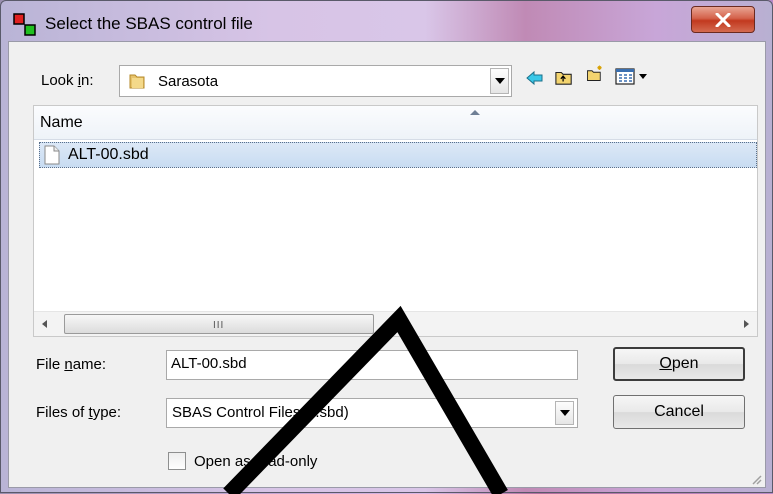  I want to click on up-folder-icon, so click(564, 77).